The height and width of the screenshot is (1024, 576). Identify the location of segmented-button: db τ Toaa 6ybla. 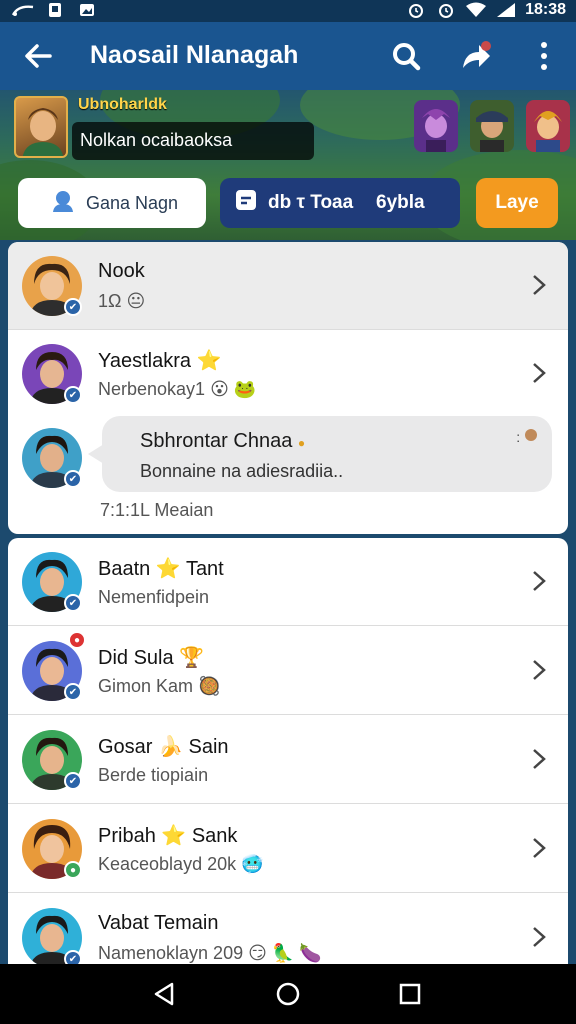
(340, 203).